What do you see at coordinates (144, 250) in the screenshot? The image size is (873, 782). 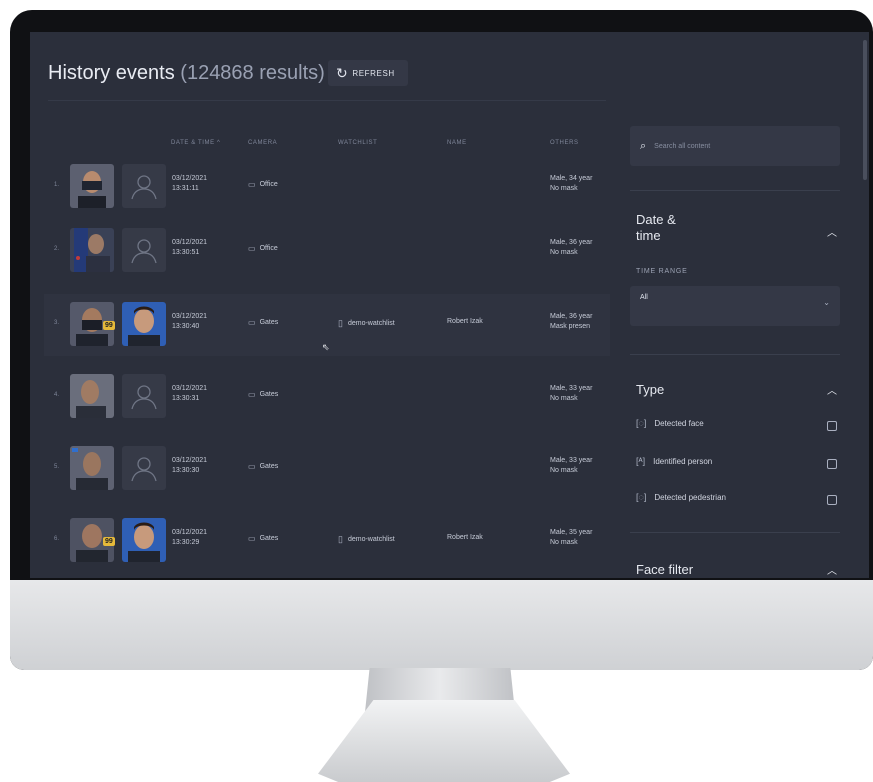 I see `person-placeholder-icon` at bounding box center [144, 250].